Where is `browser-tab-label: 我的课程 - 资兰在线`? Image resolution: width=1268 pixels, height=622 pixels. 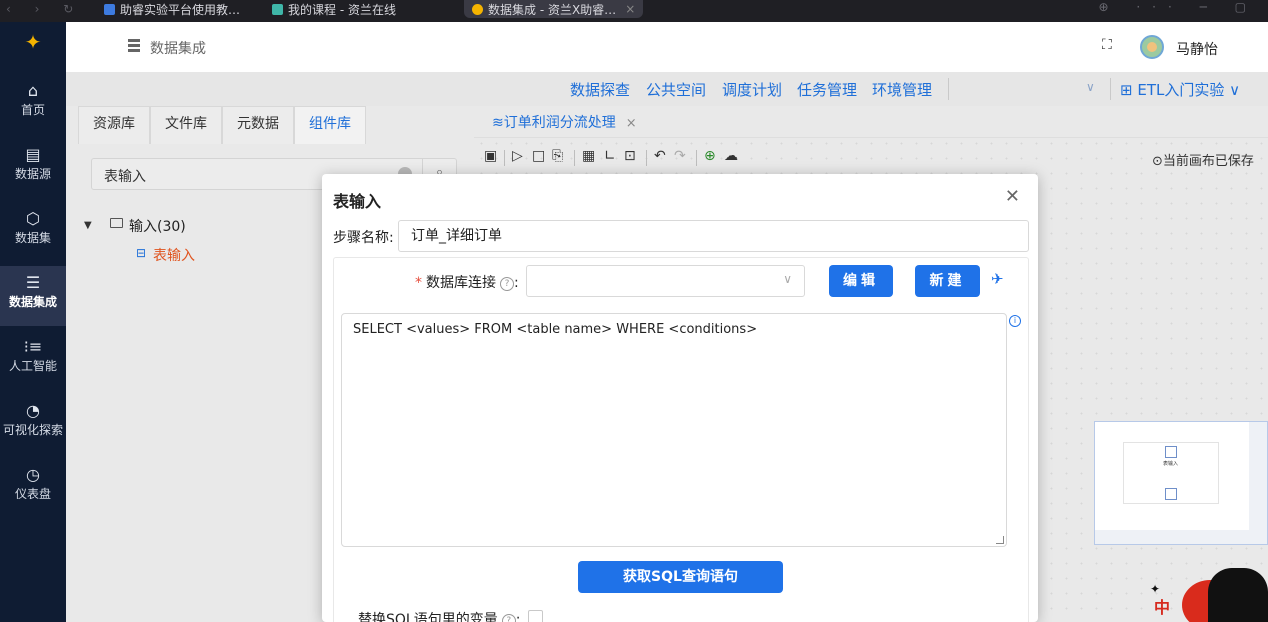 browser-tab-label: 我的课程 - 资兰在线 is located at coordinates (342, 9).